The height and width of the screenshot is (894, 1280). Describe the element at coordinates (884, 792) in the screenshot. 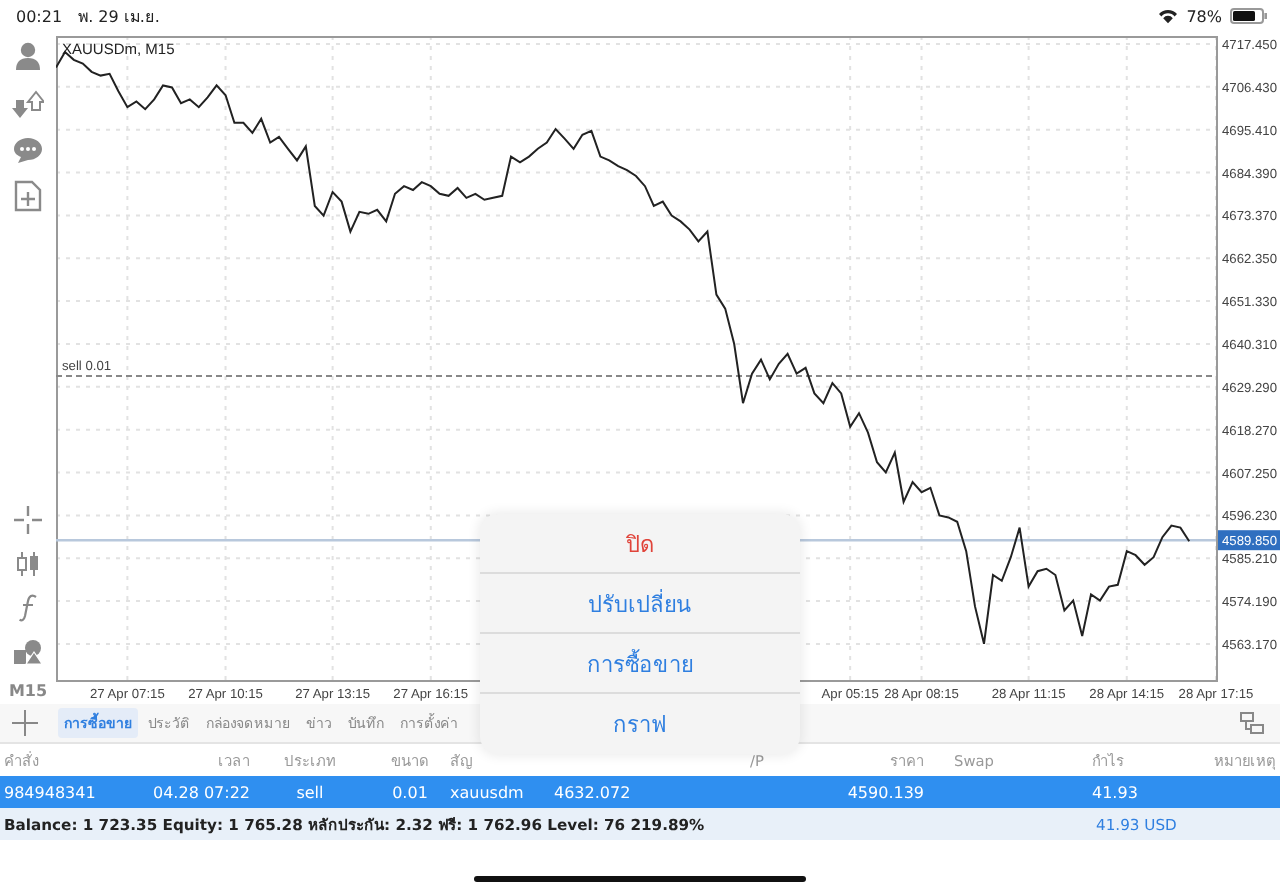

I see `table-cell-text: 4590.139` at that location.